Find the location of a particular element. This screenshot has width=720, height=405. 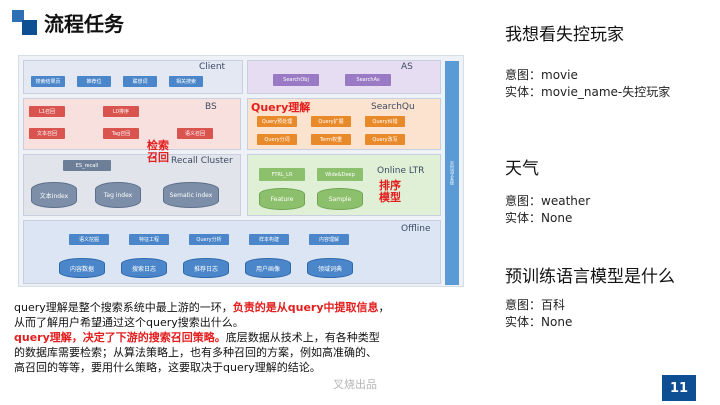

bs-label: BS is located at coordinates (211, 107).